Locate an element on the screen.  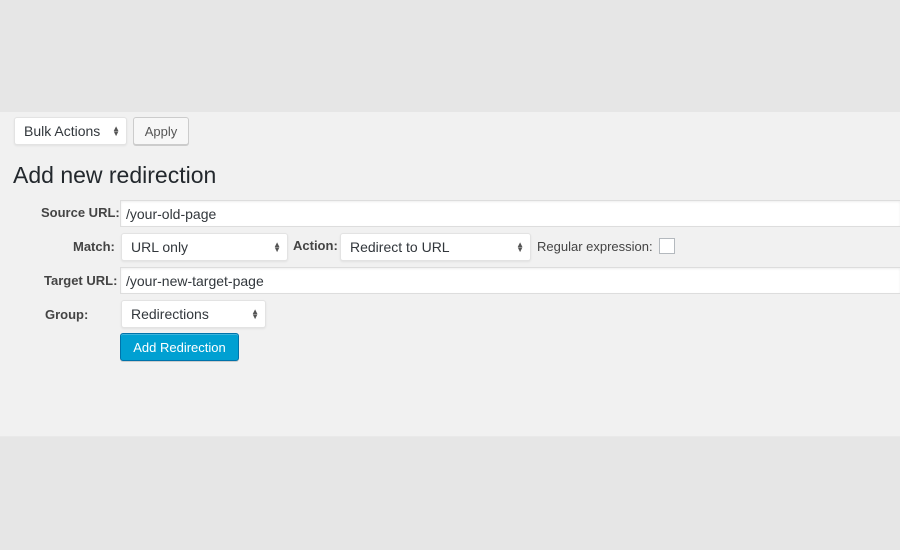
regex-checkbox is located at coordinates (667, 246).